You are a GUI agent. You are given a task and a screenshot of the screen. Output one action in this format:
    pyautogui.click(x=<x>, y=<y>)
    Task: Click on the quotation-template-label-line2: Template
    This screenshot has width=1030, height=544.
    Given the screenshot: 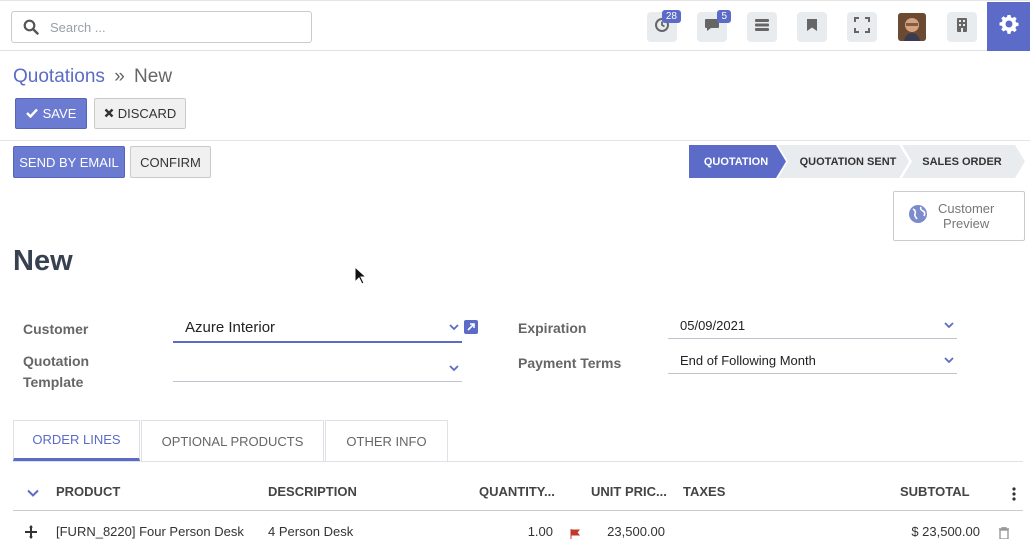 What is the action you would take?
    pyautogui.click(x=53, y=382)
    